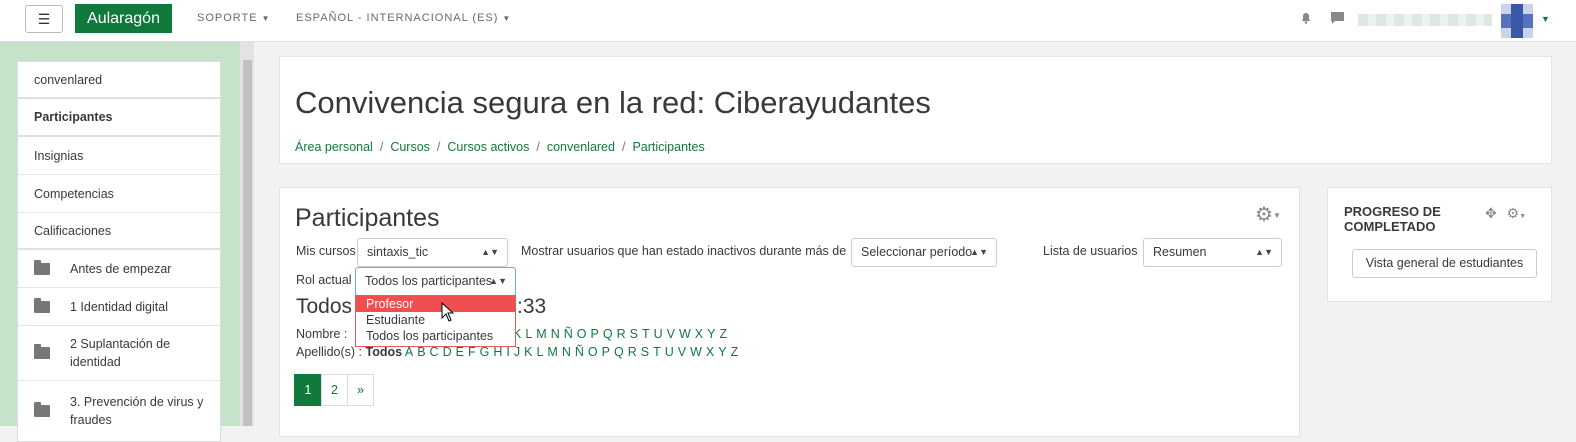 The width and height of the screenshot is (1576, 442). I want to click on user-list-select: Resumen ▲▼, so click(1212, 252).